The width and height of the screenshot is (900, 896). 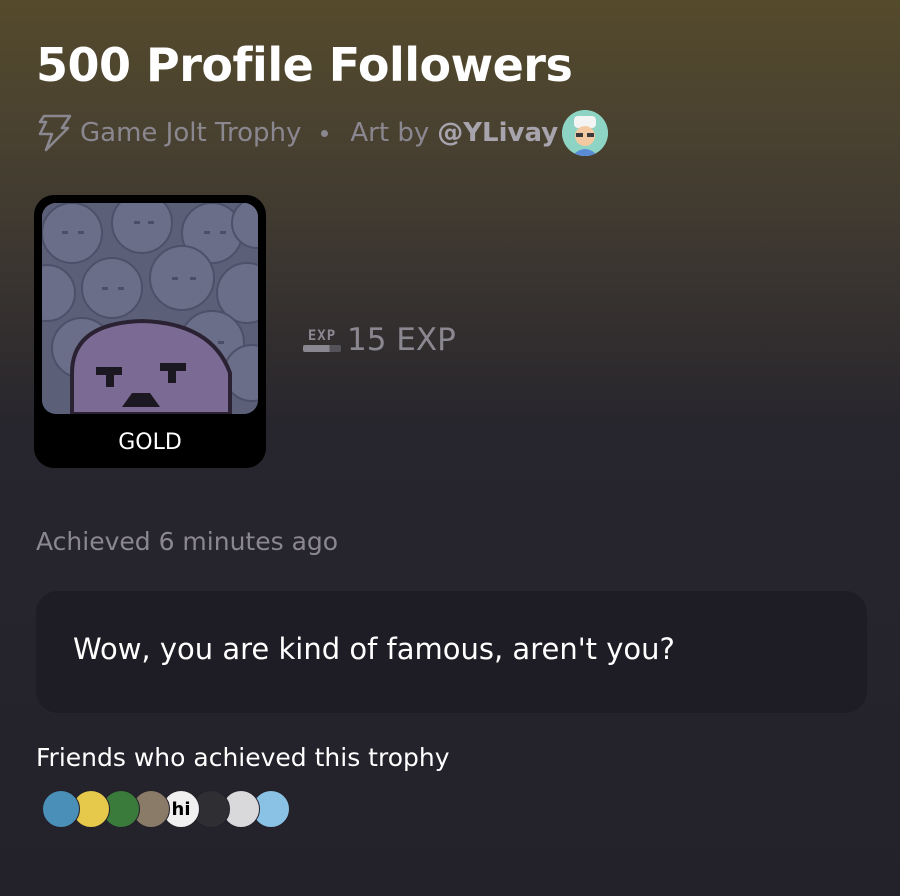 What do you see at coordinates (54, 133) in the screenshot?
I see `game-jolt-lightning-icon` at bounding box center [54, 133].